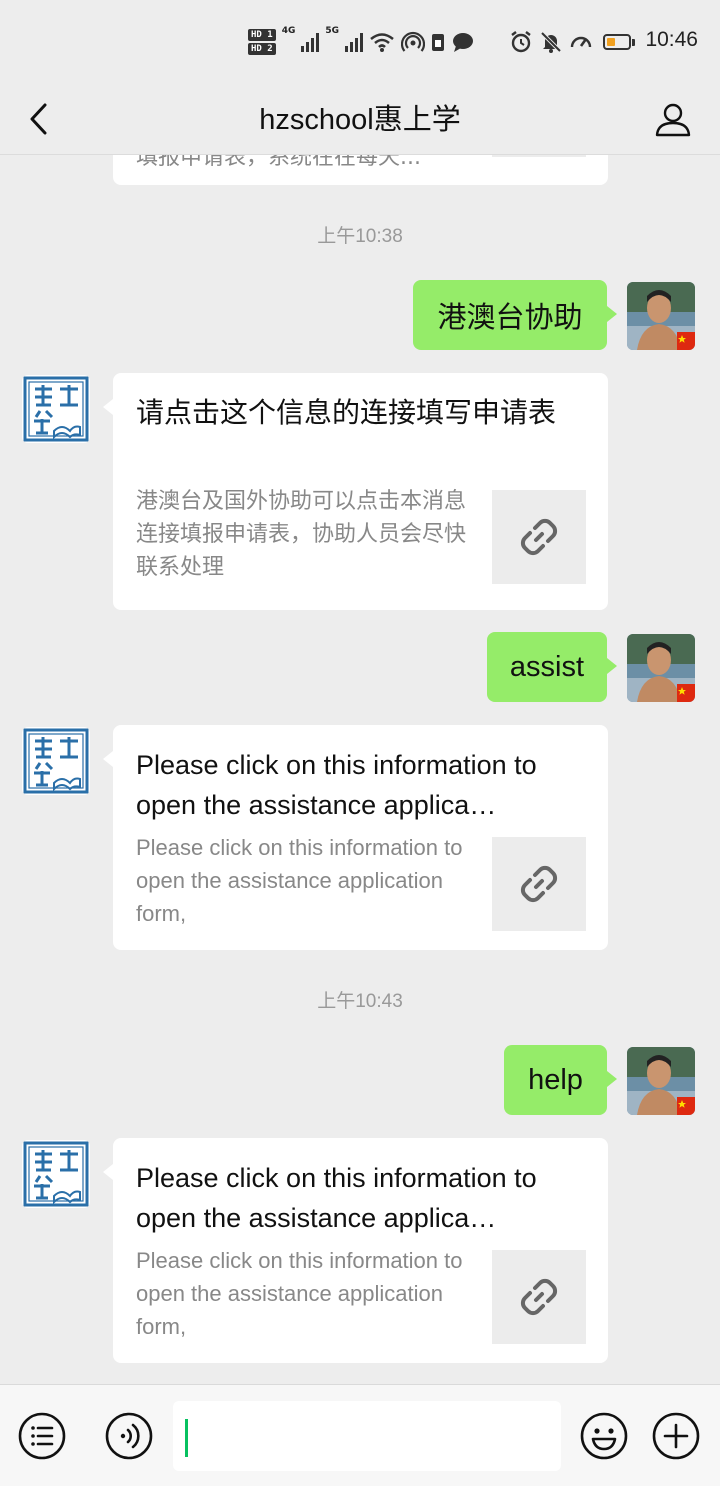  I want to click on status-time: 10:46, so click(671, 39).